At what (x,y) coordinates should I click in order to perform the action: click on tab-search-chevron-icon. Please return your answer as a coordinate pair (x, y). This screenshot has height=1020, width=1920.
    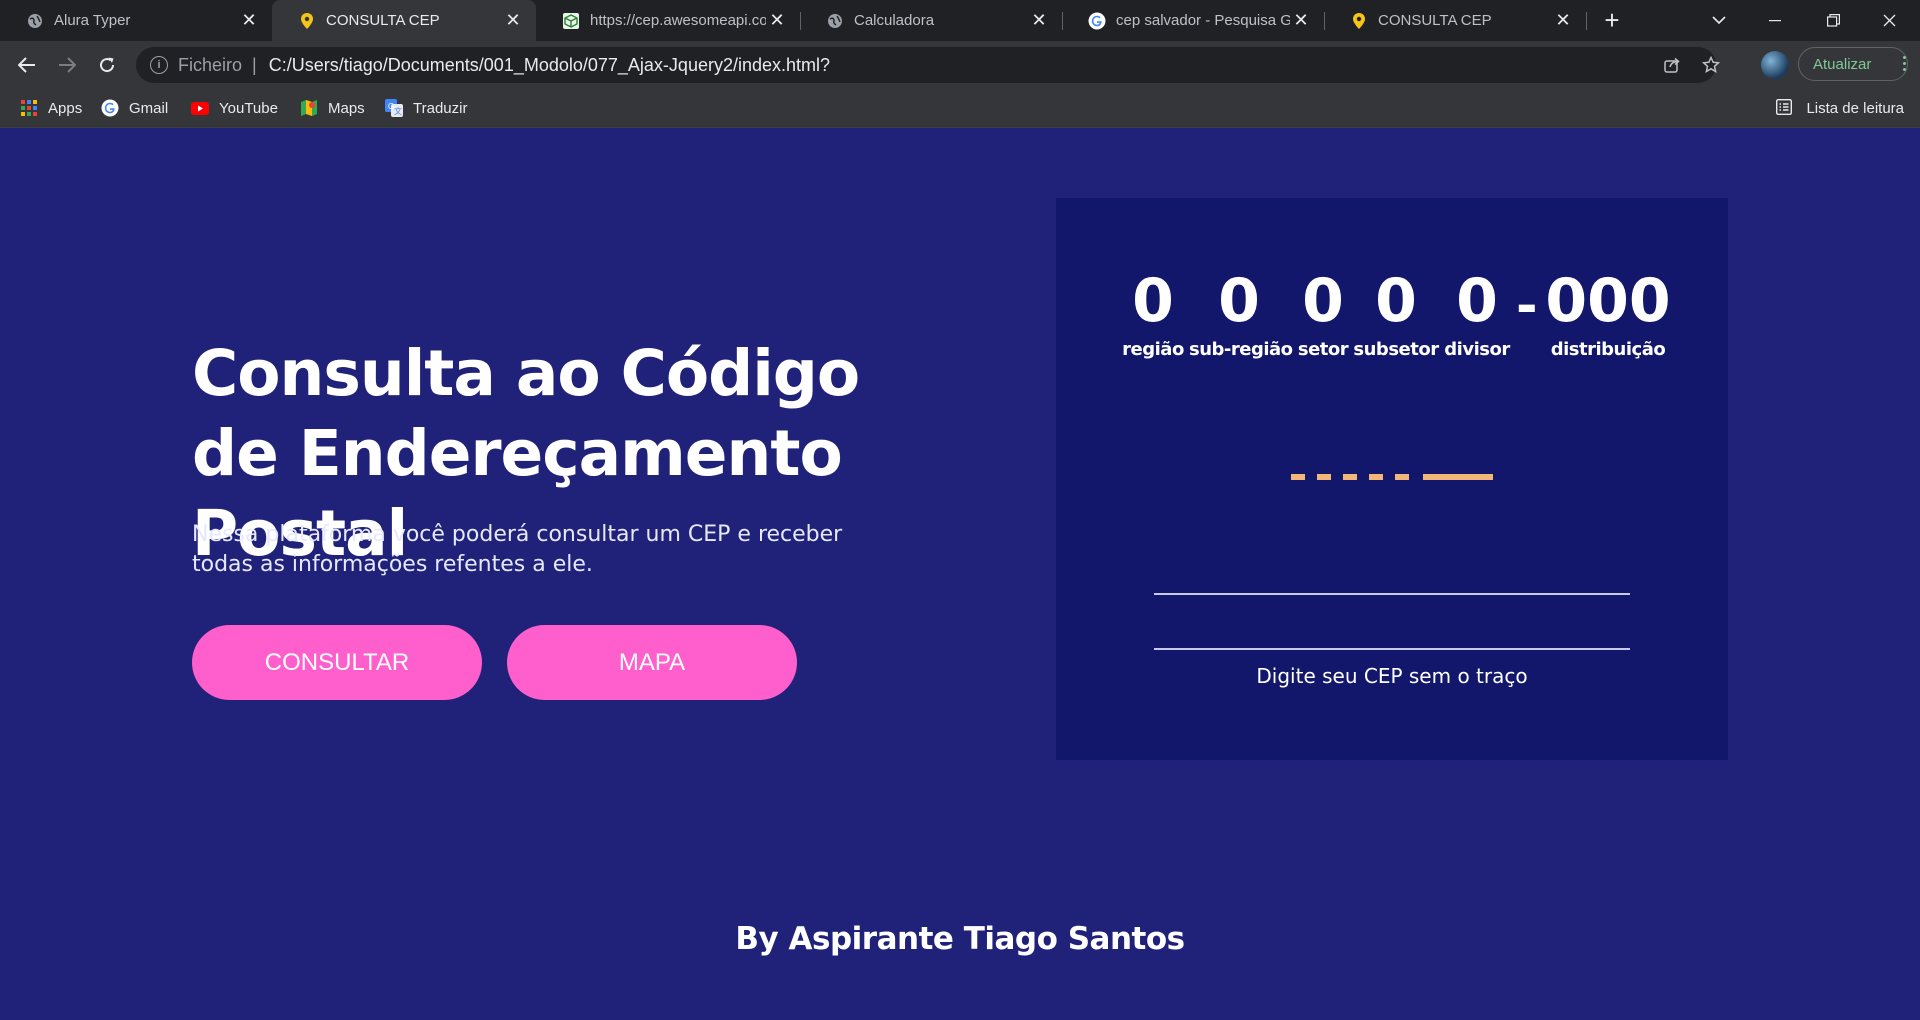
    Looking at the image, I should click on (1719, 20).